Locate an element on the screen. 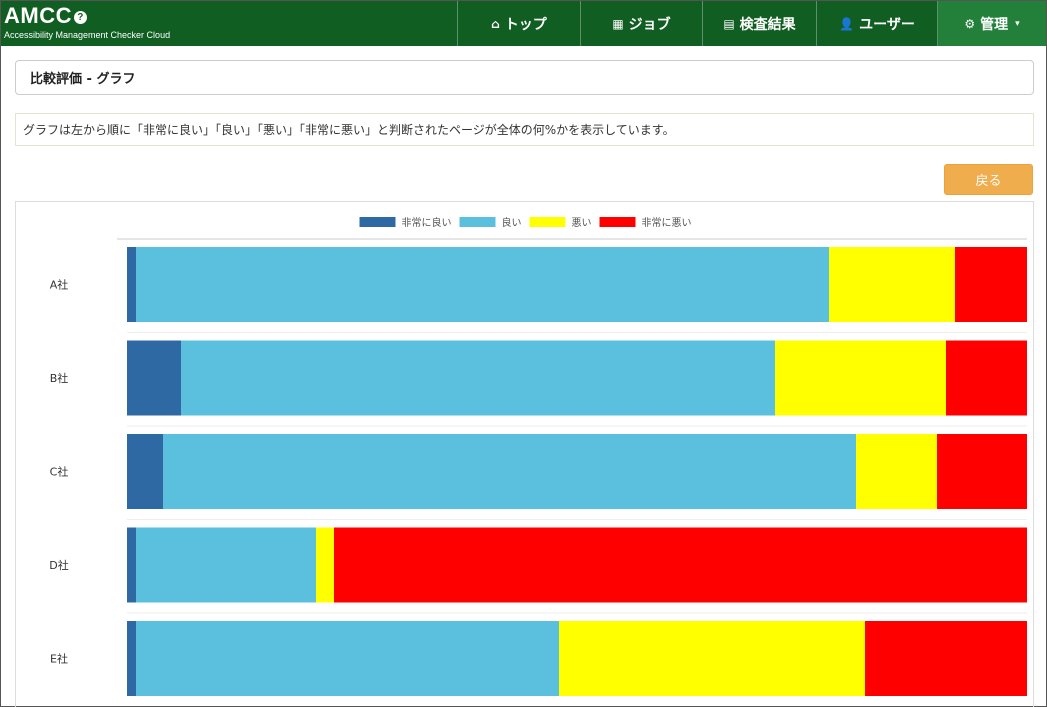 The width and height of the screenshot is (1047, 707). question-circle-icon: ? is located at coordinates (80, 17).